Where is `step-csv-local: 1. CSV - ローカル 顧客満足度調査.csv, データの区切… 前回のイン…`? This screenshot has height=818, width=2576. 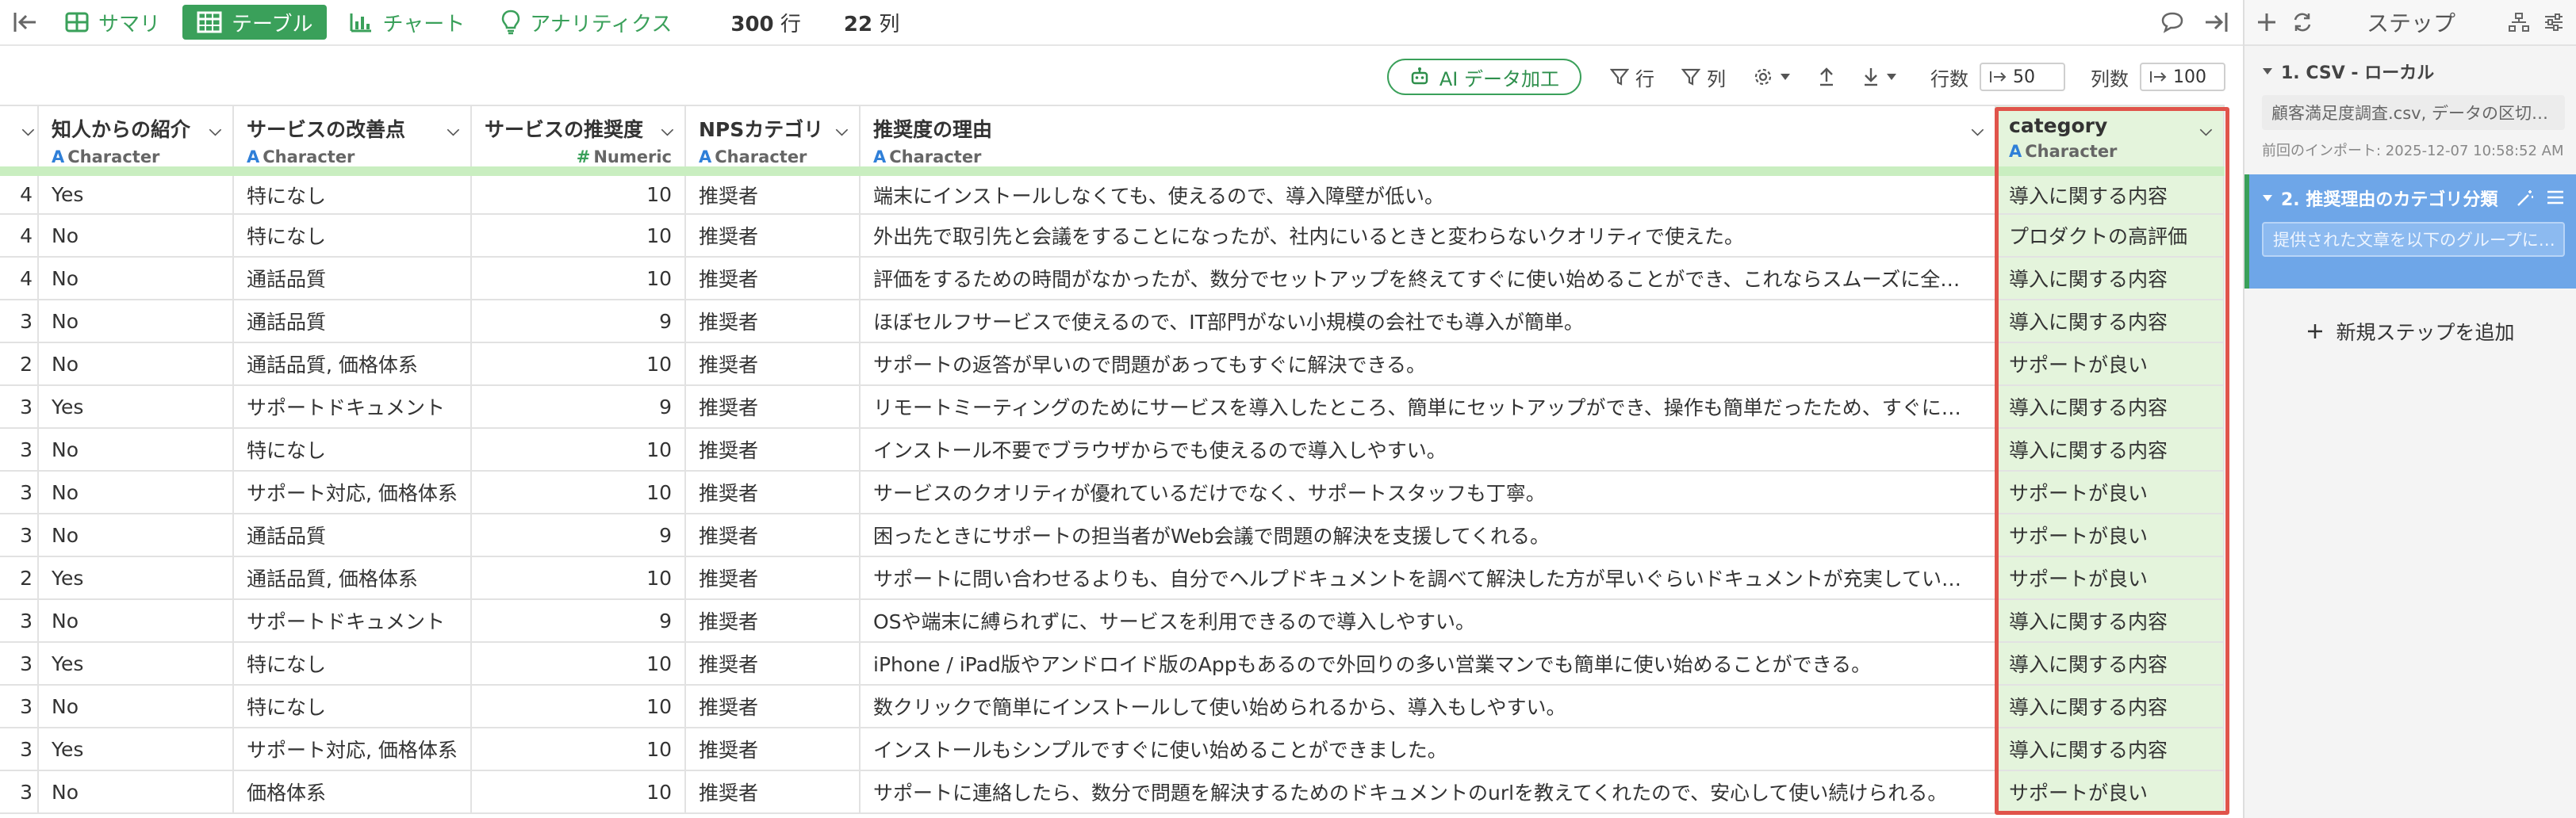
step-csv-local: 1. CSV - ローカル 顧客満足度調査.csv, データの区切… 前回のイン… is located at coordinates (2410, 109).